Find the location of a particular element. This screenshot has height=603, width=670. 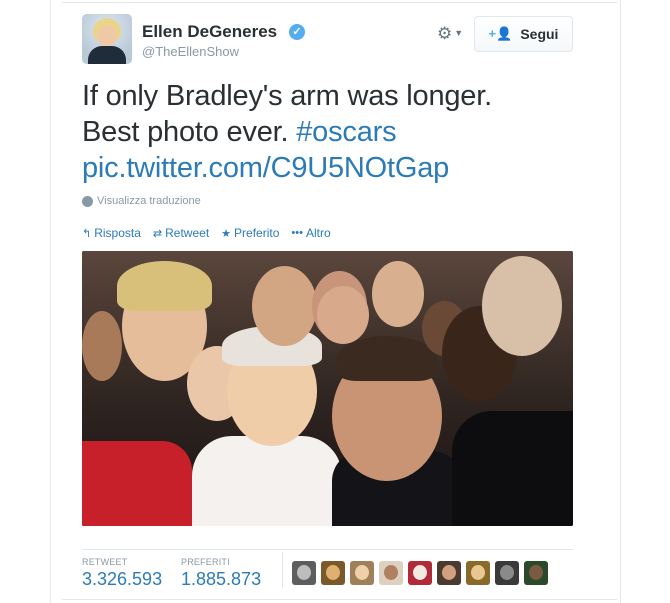

favorite-label: Preferito is located at coordinates (257, 233).